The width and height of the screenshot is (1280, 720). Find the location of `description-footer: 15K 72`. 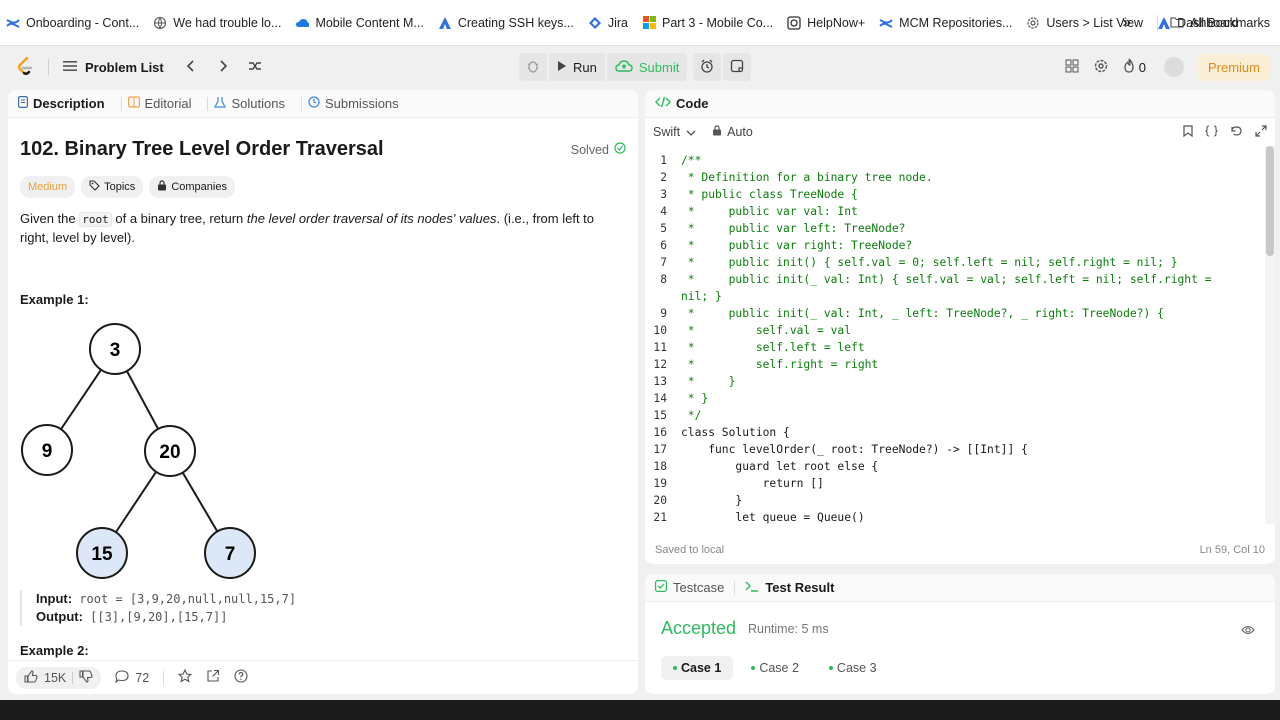

description-footer: 15K 72 is located at coordinates (323, 677).